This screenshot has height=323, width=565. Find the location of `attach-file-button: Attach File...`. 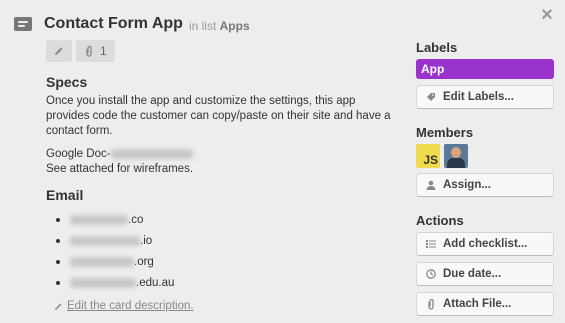

attach-file-button: Attach File... is located at coordinates (485, 304).